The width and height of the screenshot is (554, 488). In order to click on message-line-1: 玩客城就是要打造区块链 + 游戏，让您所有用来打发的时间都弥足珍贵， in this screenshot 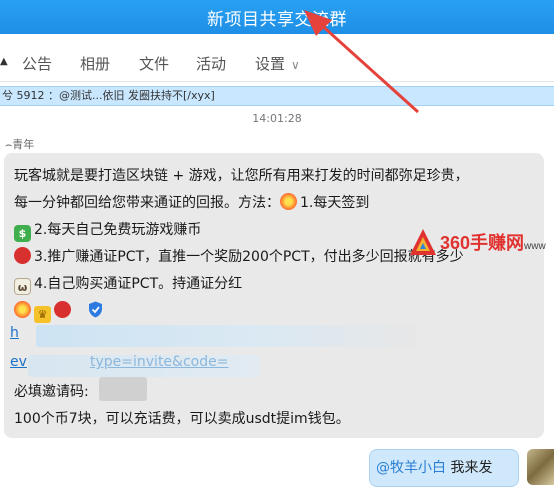, I will do `click(241, 176)`.